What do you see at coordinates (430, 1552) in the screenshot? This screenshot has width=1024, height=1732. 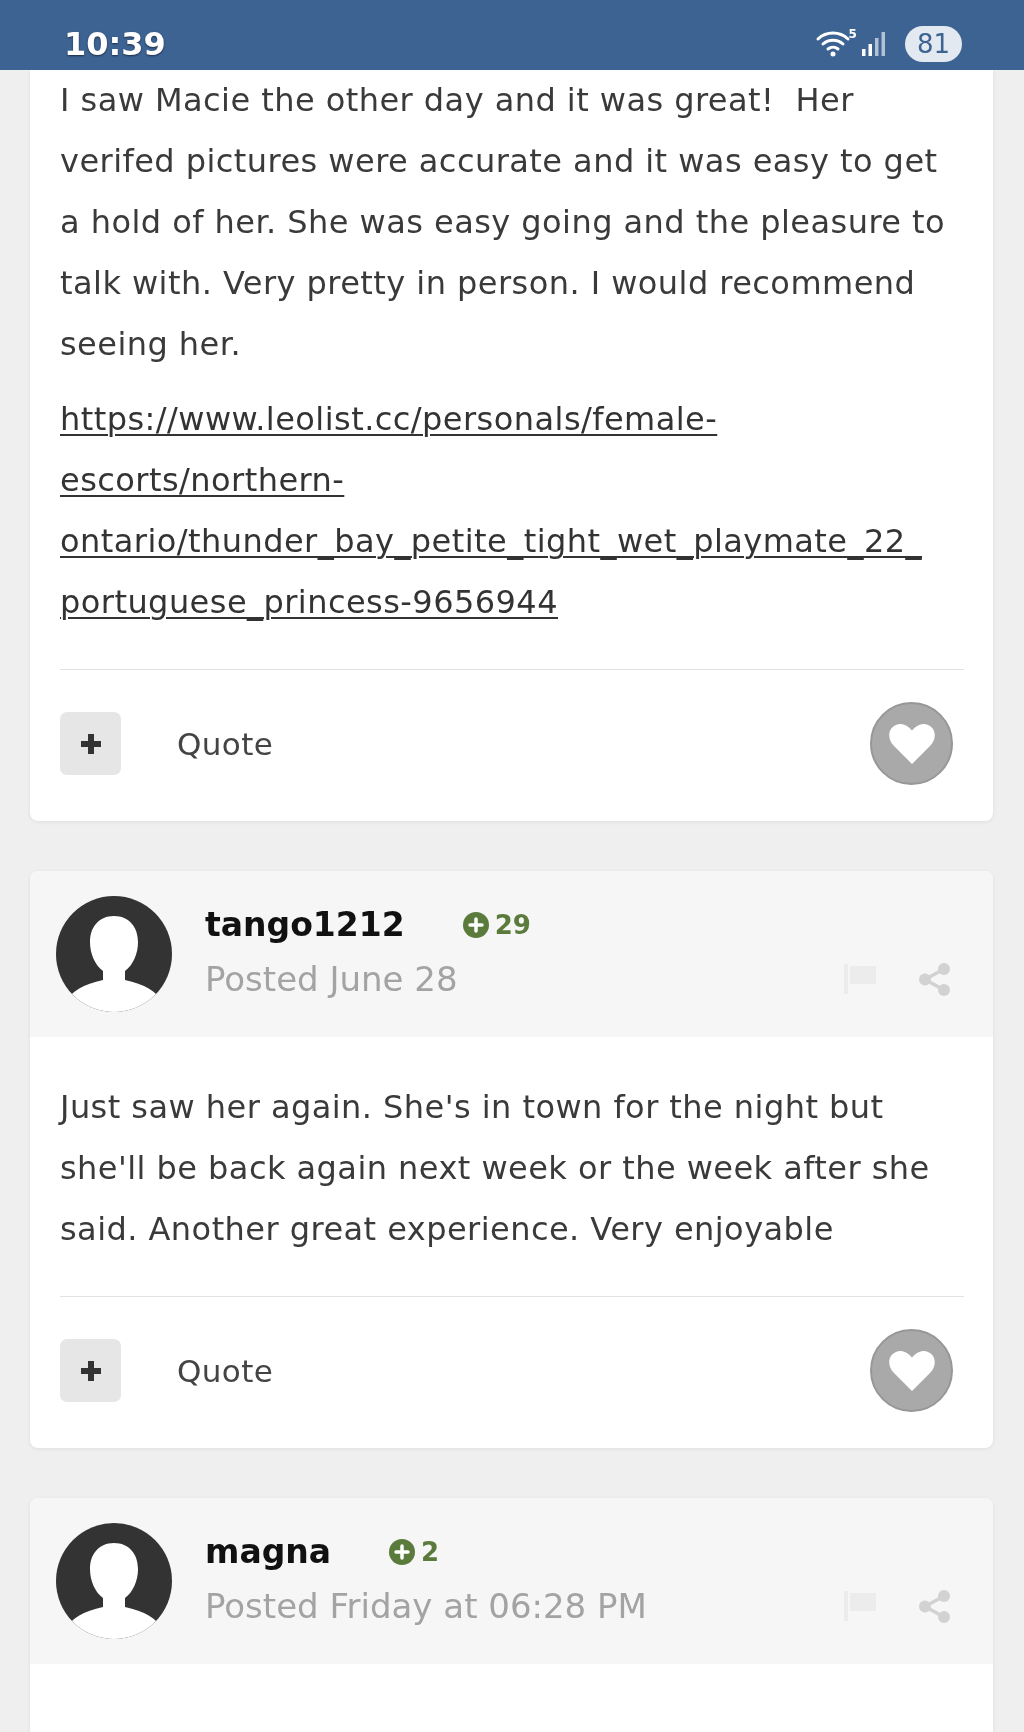 I see `reputation-count: 2` at bounding box center [430, 1552].